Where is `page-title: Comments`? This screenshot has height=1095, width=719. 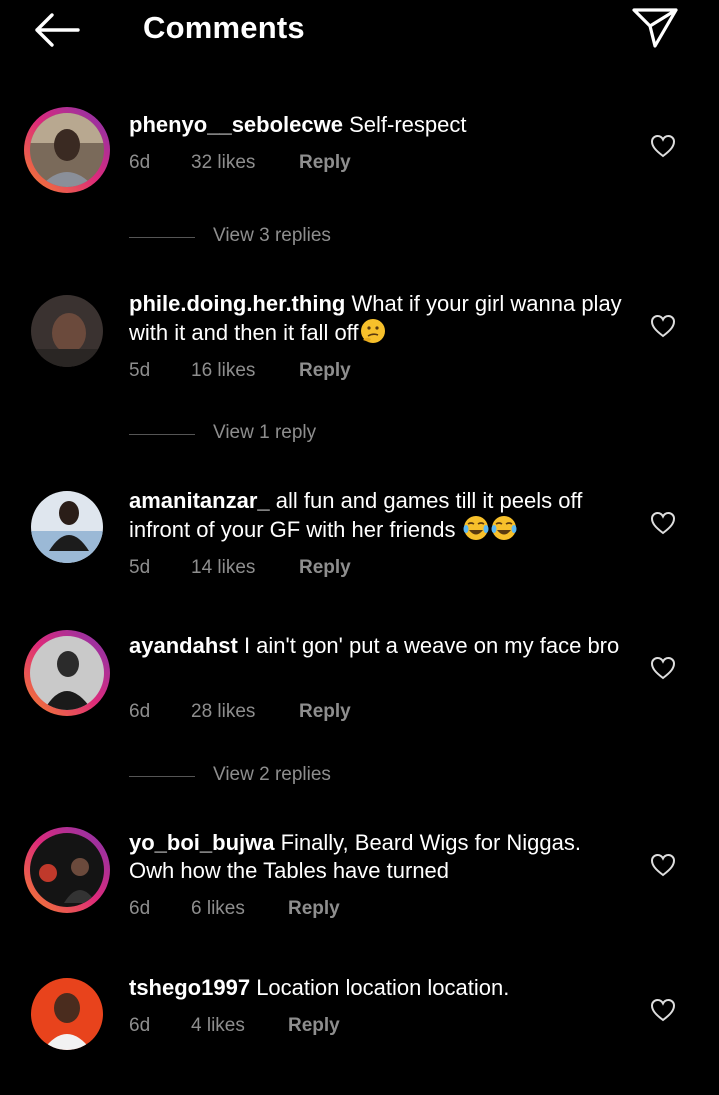 page-title: Comments is located at coordinates (224, 27).